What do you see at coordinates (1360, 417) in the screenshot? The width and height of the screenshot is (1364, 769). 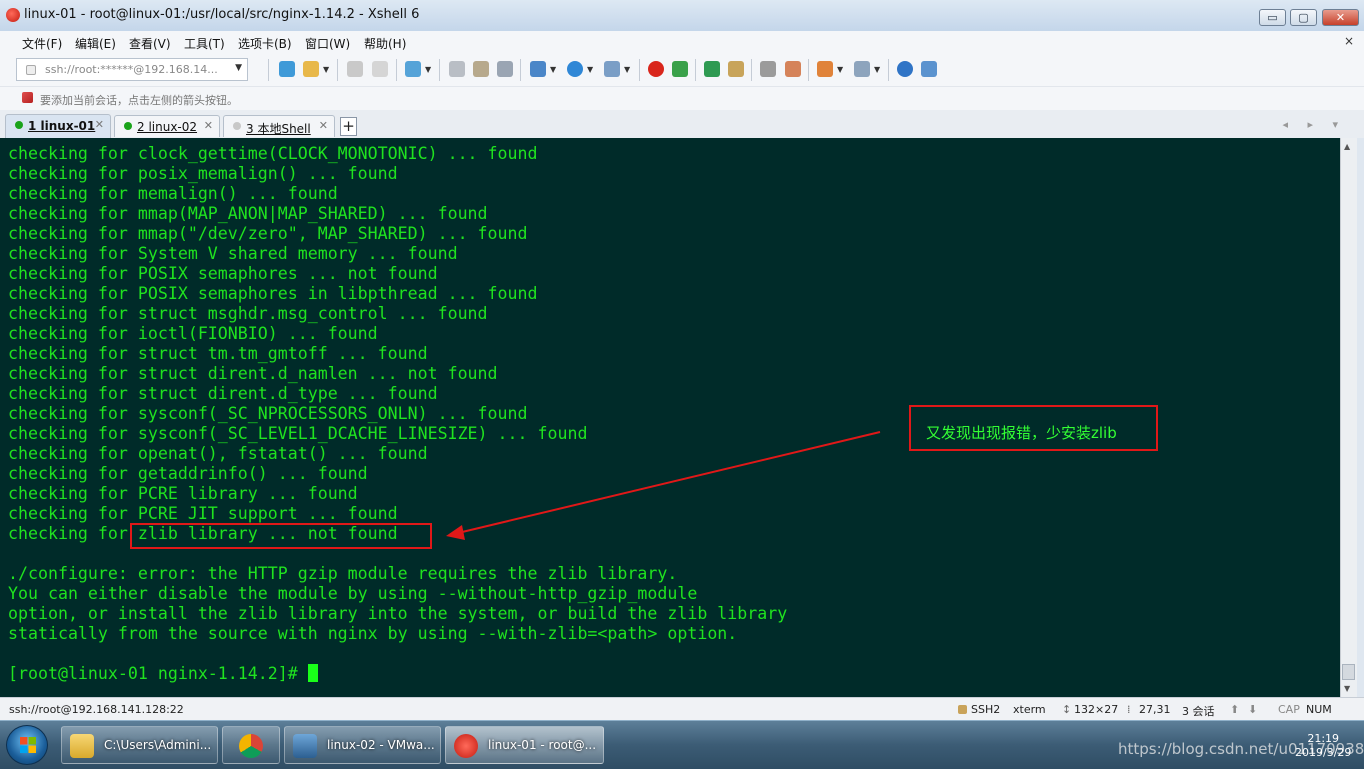 I see `window-frame-edge` at bounding box center [1360, 417].